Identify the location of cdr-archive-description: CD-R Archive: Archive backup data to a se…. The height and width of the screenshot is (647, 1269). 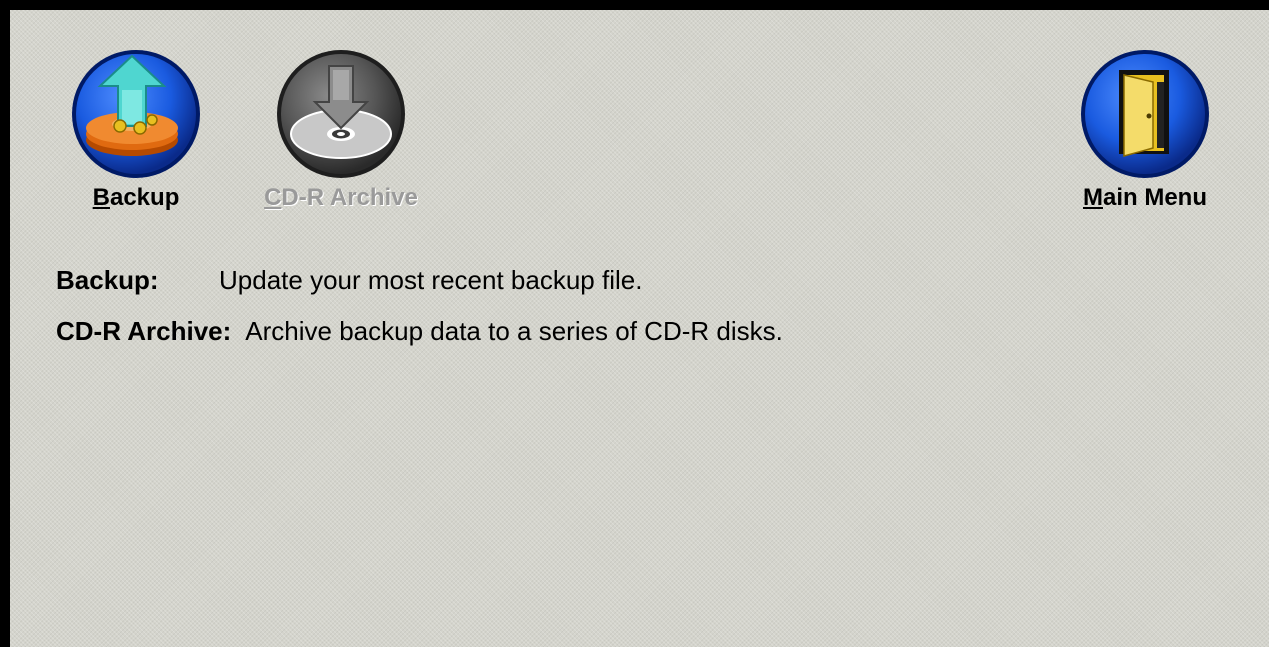
(419, 331).